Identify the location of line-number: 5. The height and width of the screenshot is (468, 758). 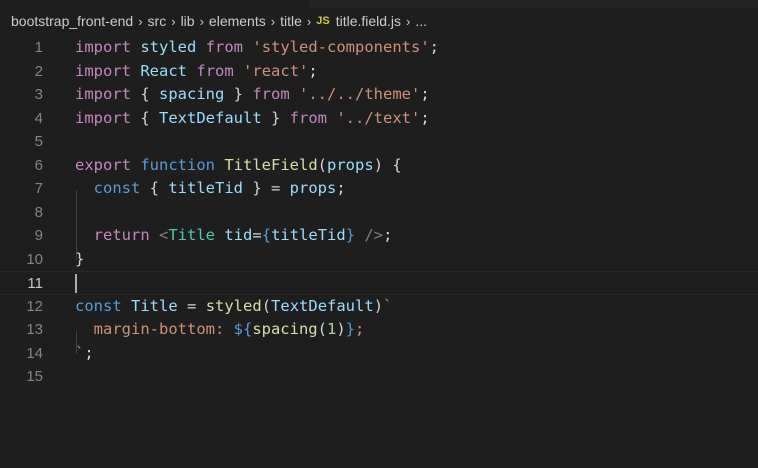
(38, 141).